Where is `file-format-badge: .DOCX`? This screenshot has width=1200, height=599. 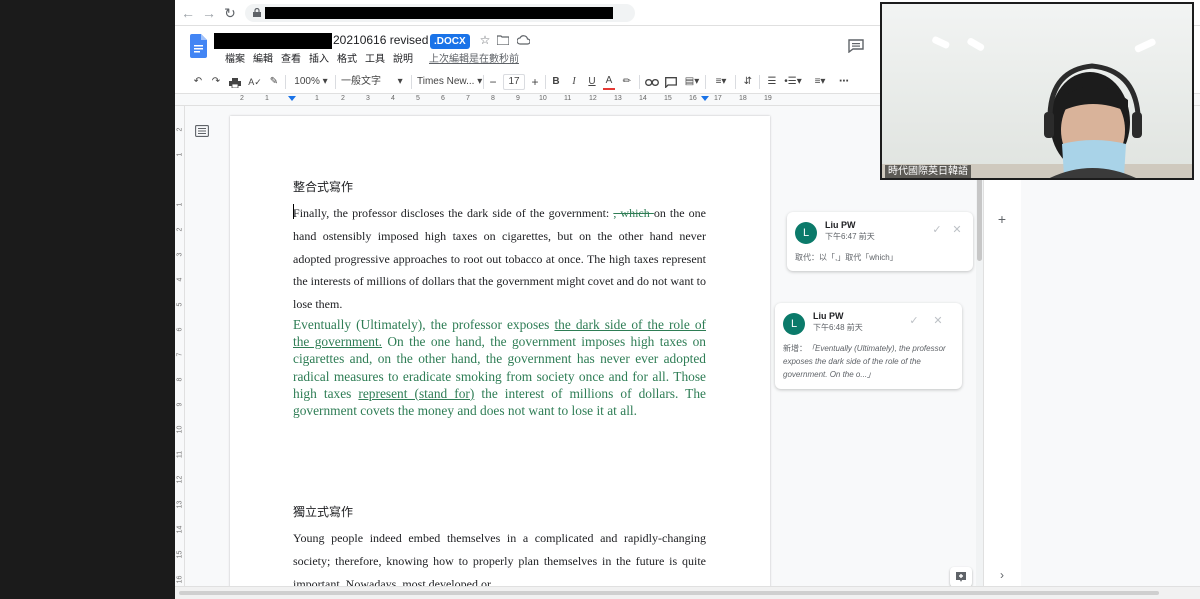 file-format-badge: .DOCX is located at coordinates (450, 41).